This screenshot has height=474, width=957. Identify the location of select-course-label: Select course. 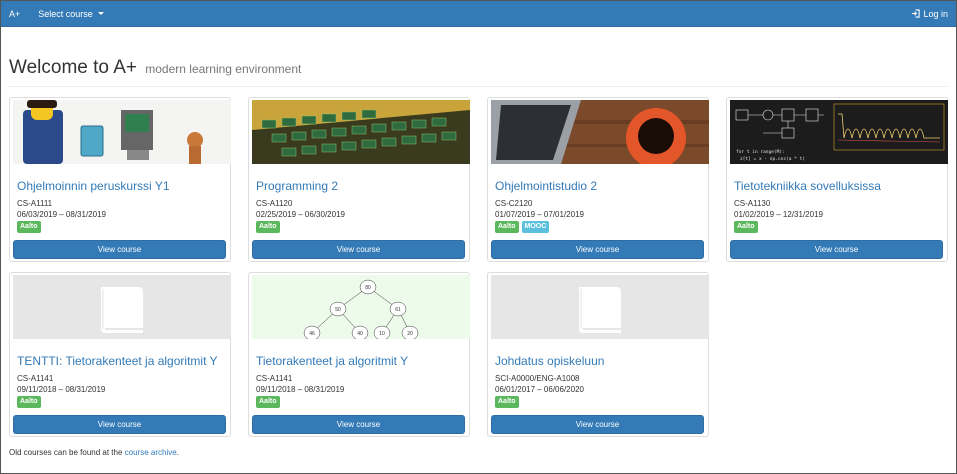
(65, 13).